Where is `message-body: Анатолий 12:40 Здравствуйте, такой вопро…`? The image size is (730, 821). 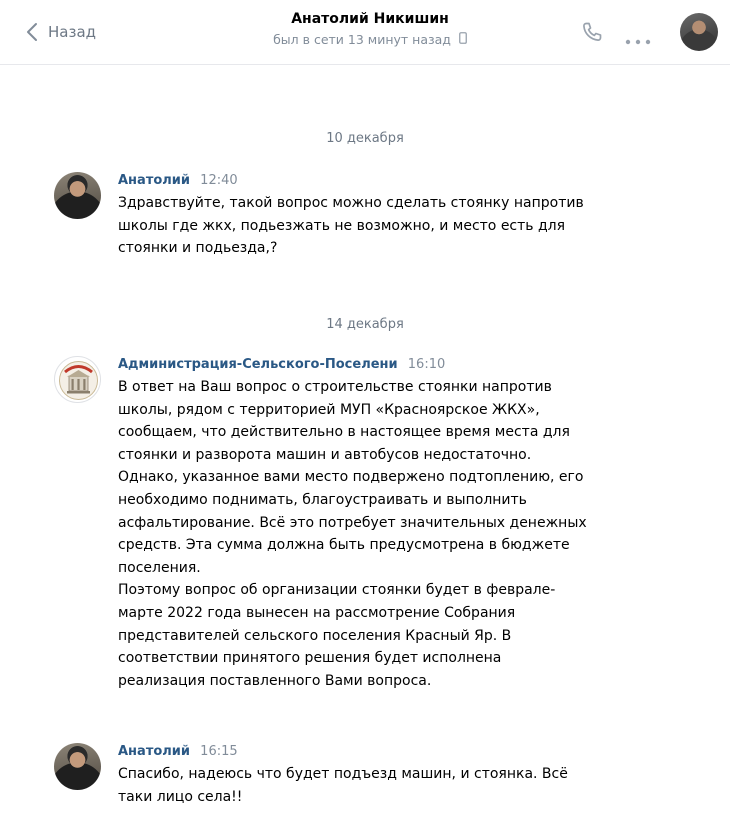 message-body: Анатолий 12:40 Здравствуйте, такой вопро… is located at coordinates (398, 216).